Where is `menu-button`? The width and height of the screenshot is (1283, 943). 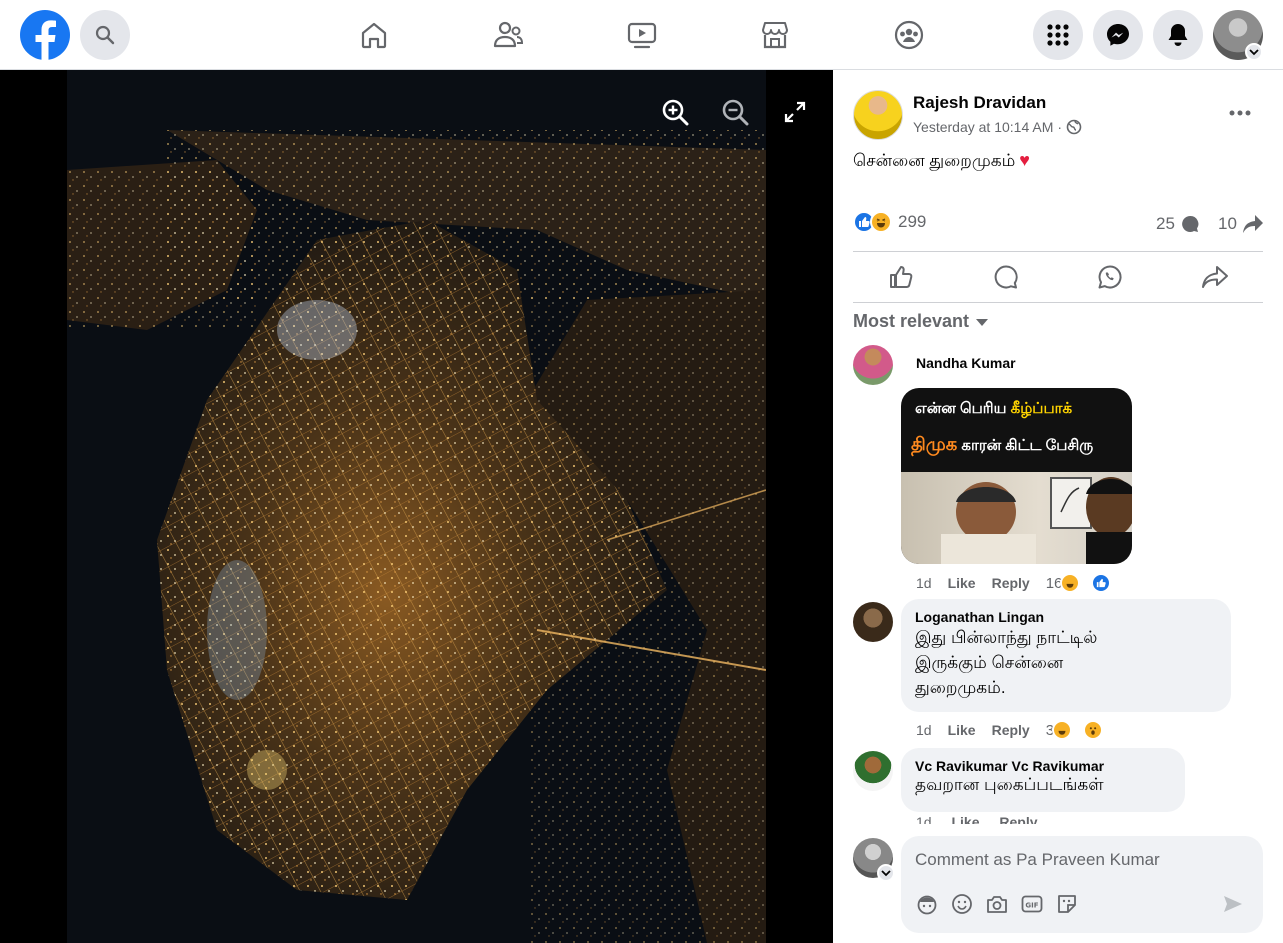 menu-button is located at coordinates (1058, 35).